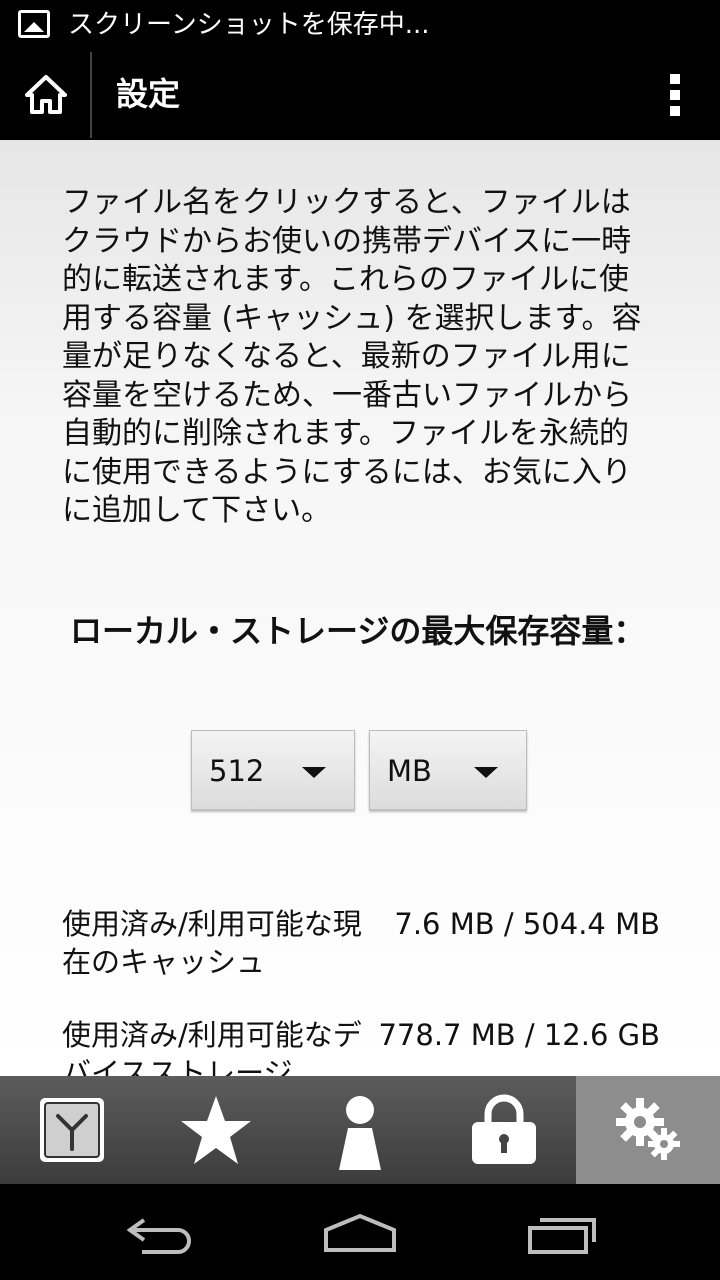  I want to click on overflow-menu-button, so click(675, 95).